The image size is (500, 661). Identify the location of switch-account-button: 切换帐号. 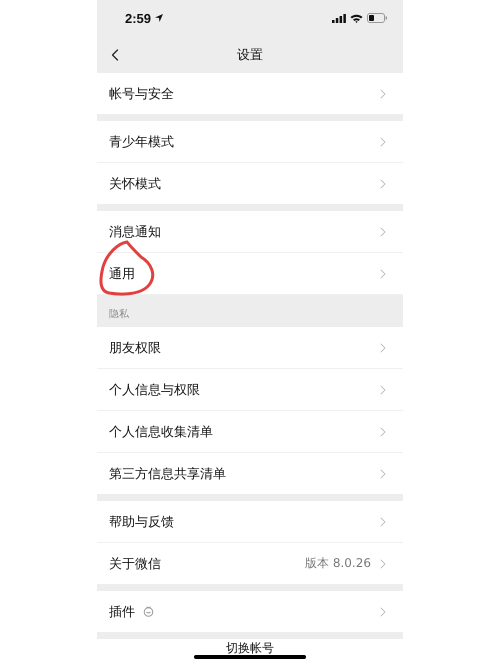
(250, 648).